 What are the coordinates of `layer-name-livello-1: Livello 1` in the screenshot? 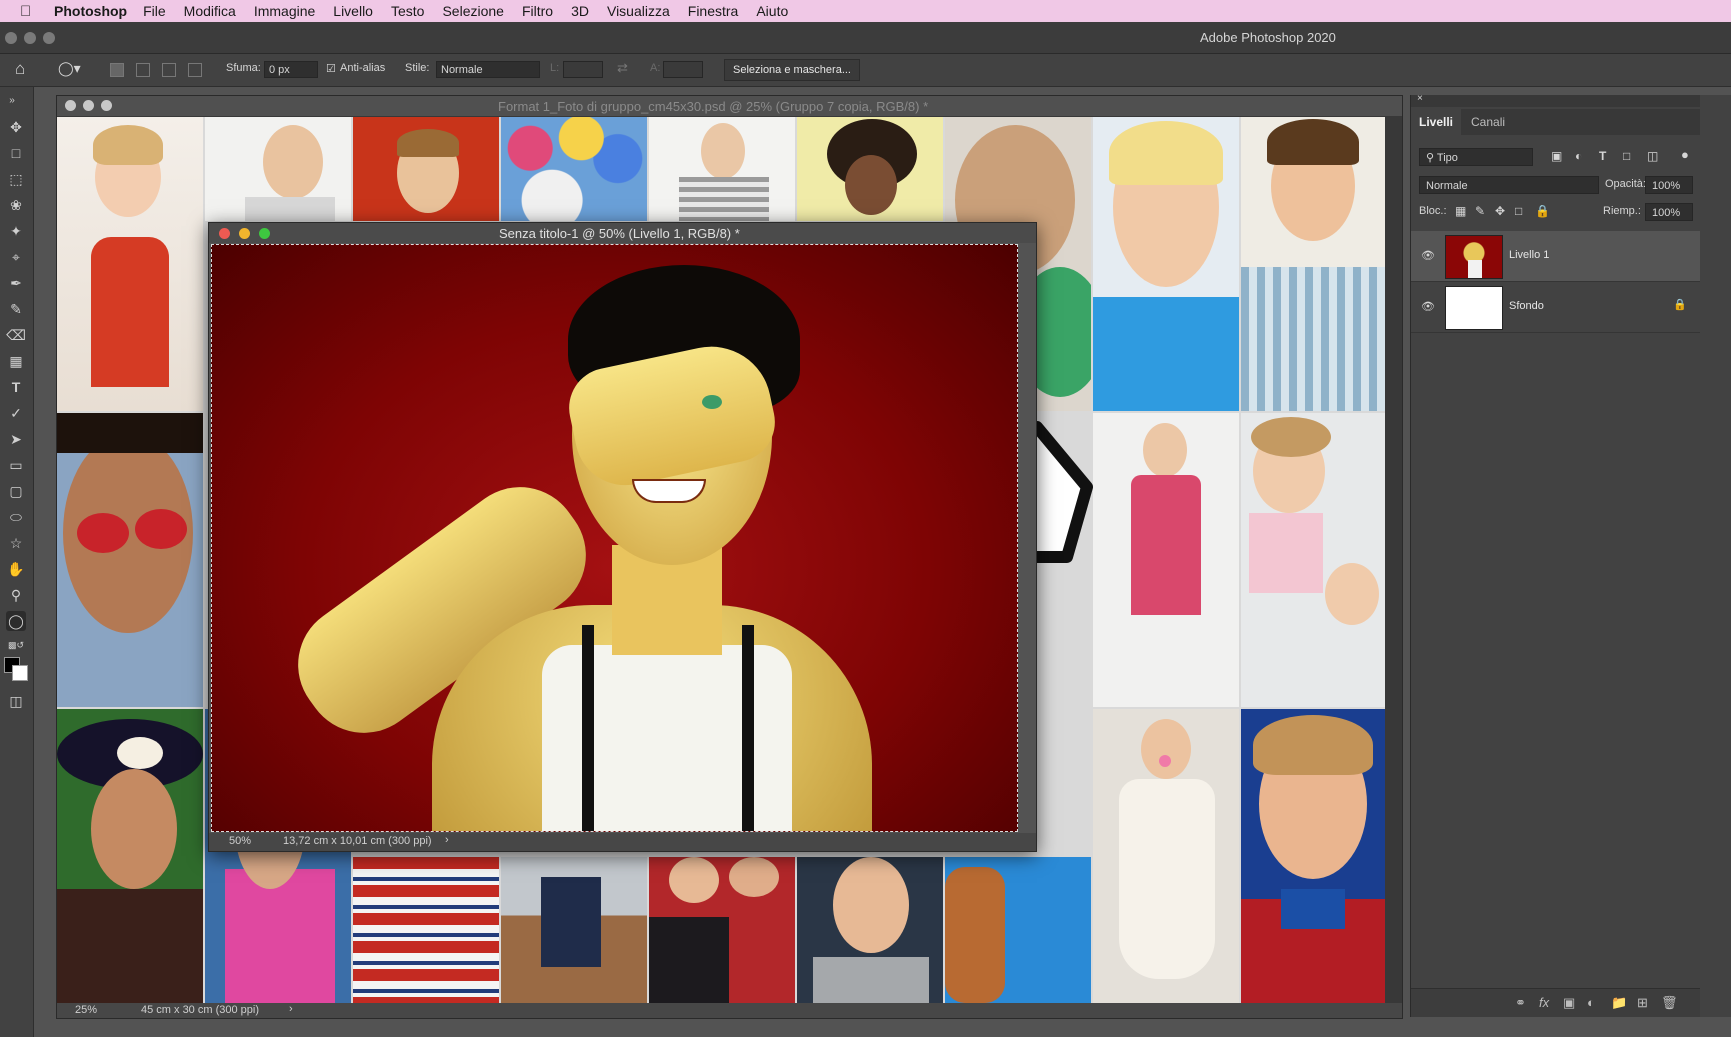 It's located at (1529, 255).